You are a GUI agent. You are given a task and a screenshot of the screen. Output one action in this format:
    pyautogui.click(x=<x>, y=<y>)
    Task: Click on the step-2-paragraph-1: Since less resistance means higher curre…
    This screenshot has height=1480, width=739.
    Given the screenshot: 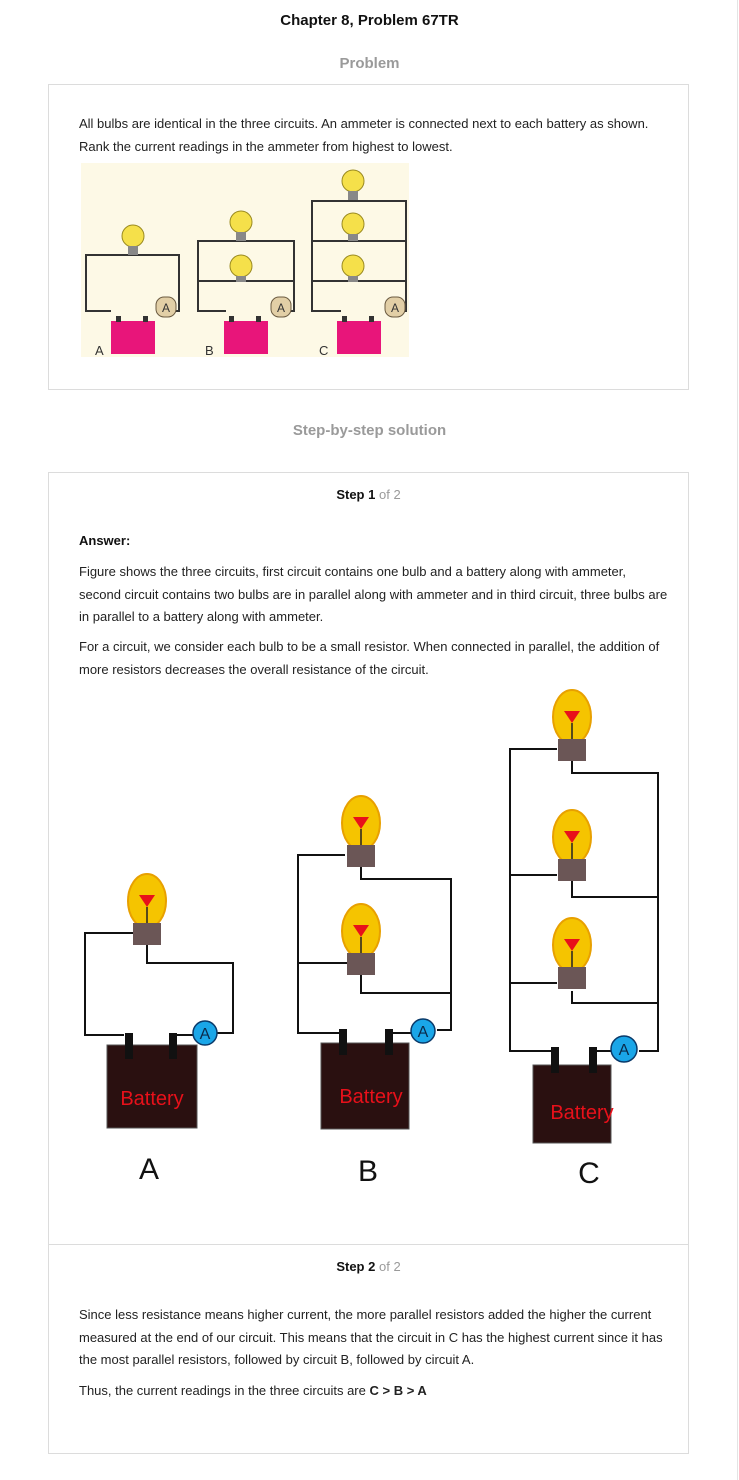 What is the action you would take?
    pyautogui.click(x=371, y=1337)
    